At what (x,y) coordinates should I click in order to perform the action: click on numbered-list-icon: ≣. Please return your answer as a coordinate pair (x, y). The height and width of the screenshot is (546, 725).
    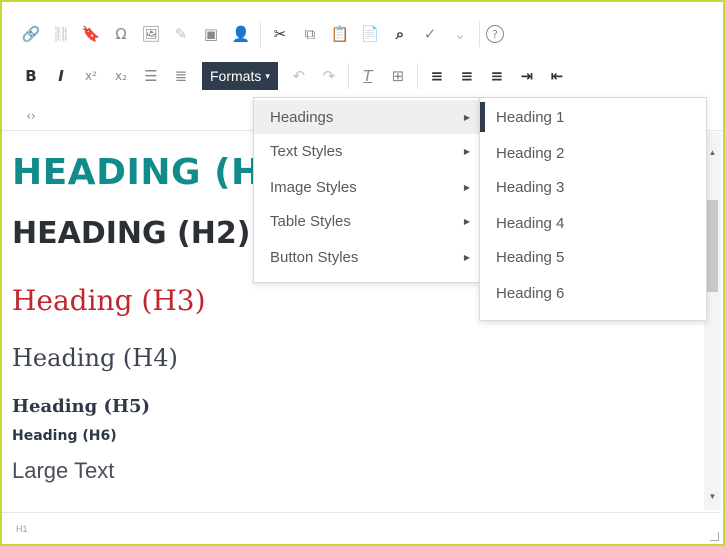
    Looking at the image, I should click on (181, 76).